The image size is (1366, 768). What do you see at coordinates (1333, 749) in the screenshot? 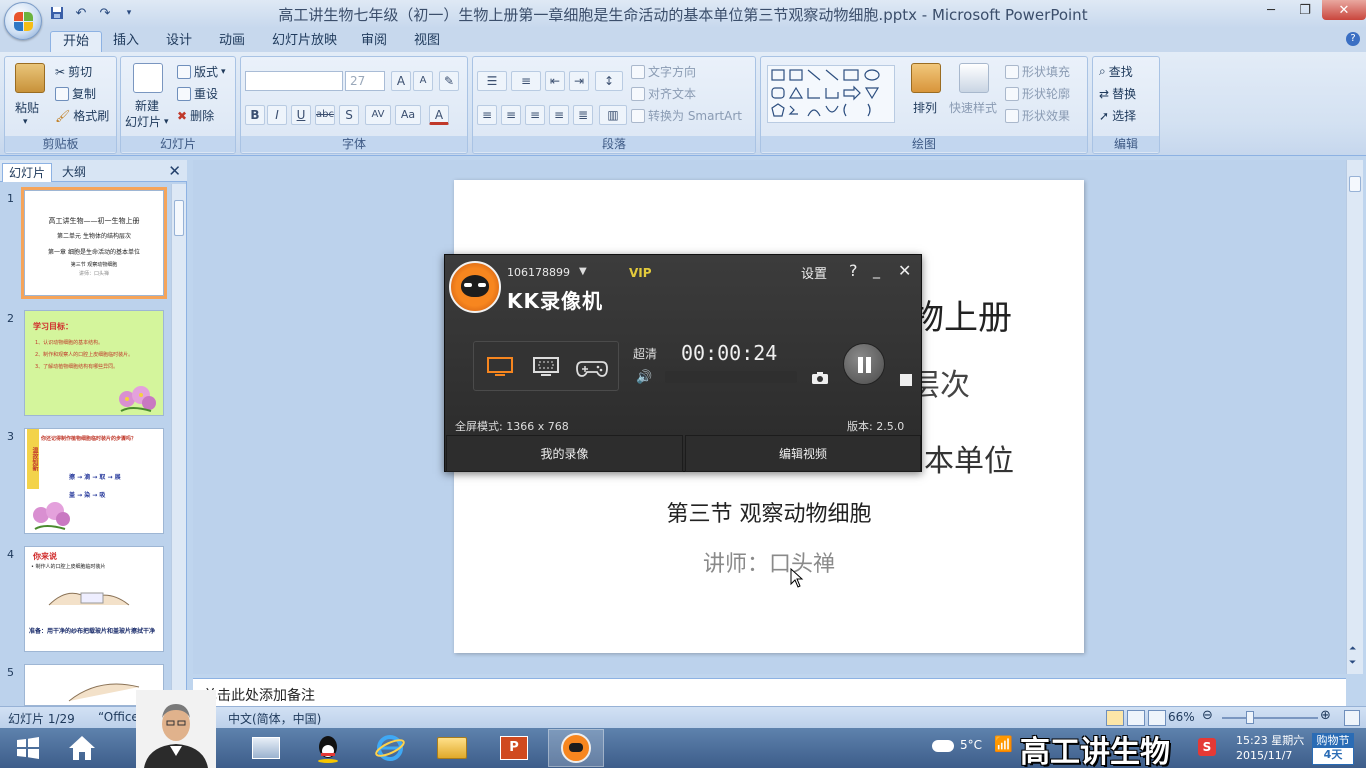
I see `shopping-festival-badge: 购物节 4天` at bounding box center [1333, 749].